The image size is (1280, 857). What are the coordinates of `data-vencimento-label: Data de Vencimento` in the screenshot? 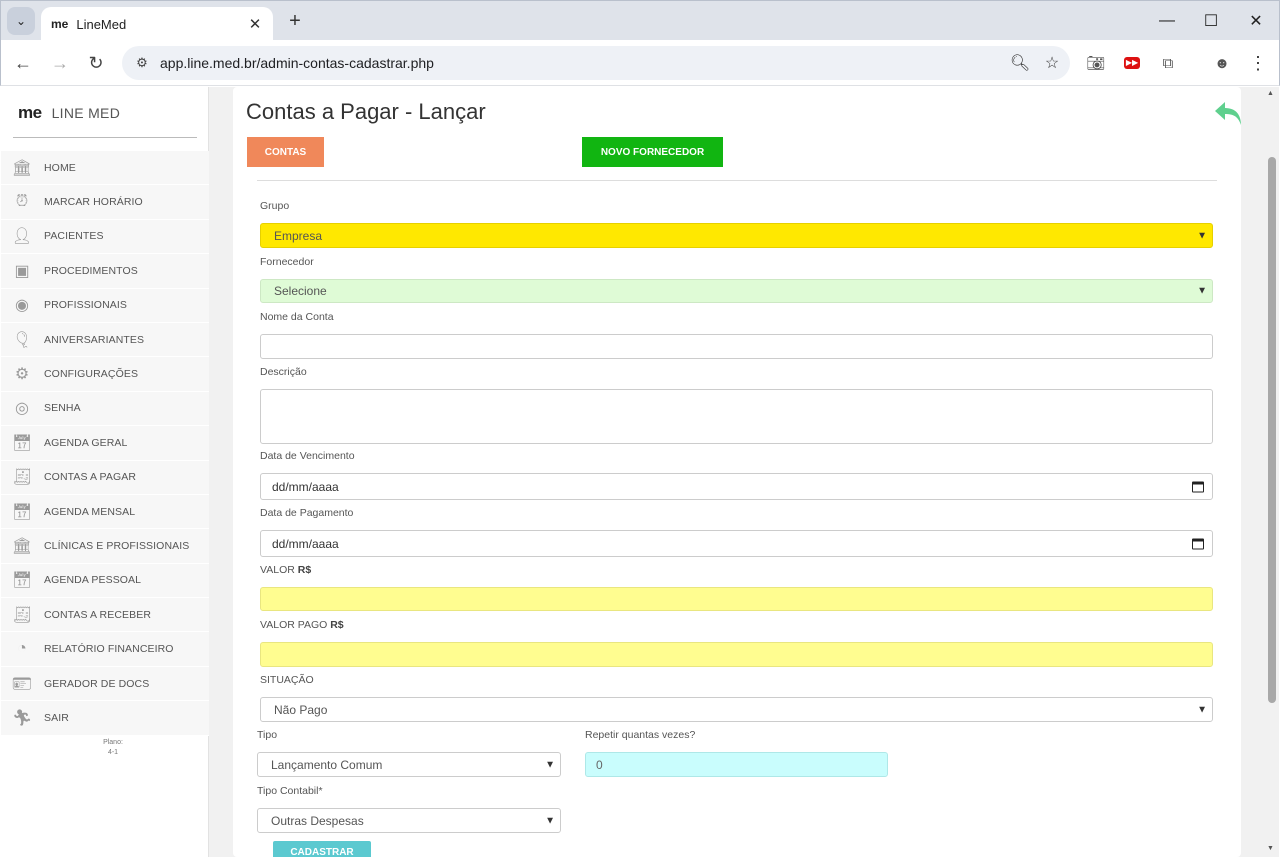 It's located at (307, 456).